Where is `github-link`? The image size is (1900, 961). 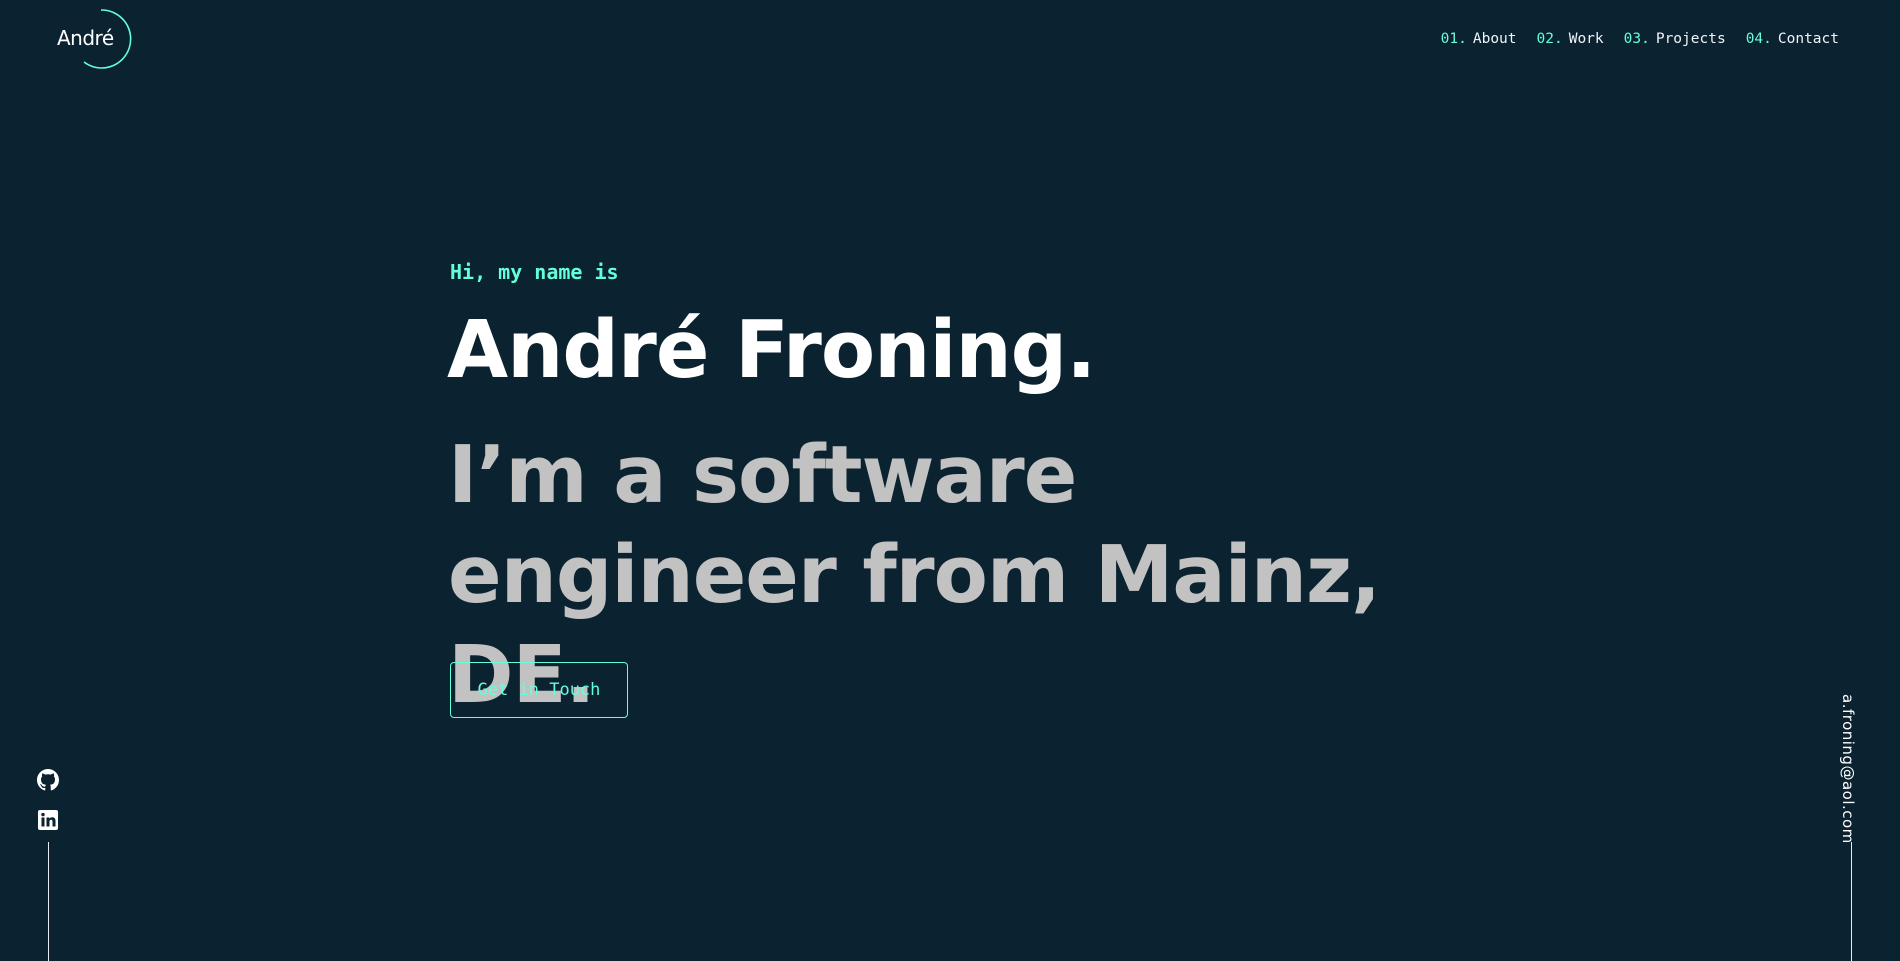
github-link is located at coordinates (48, 780).